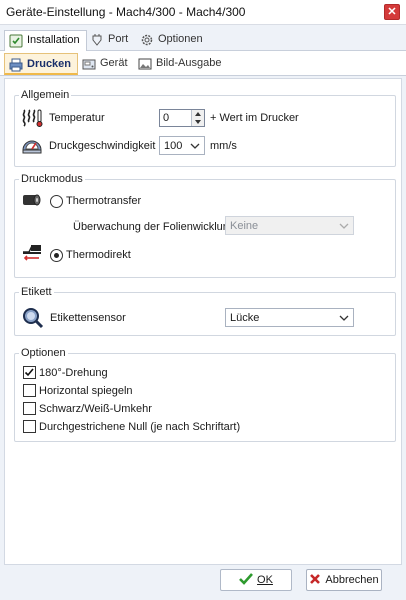  I want to click on thermotransfer-radio, so click(56, 201).